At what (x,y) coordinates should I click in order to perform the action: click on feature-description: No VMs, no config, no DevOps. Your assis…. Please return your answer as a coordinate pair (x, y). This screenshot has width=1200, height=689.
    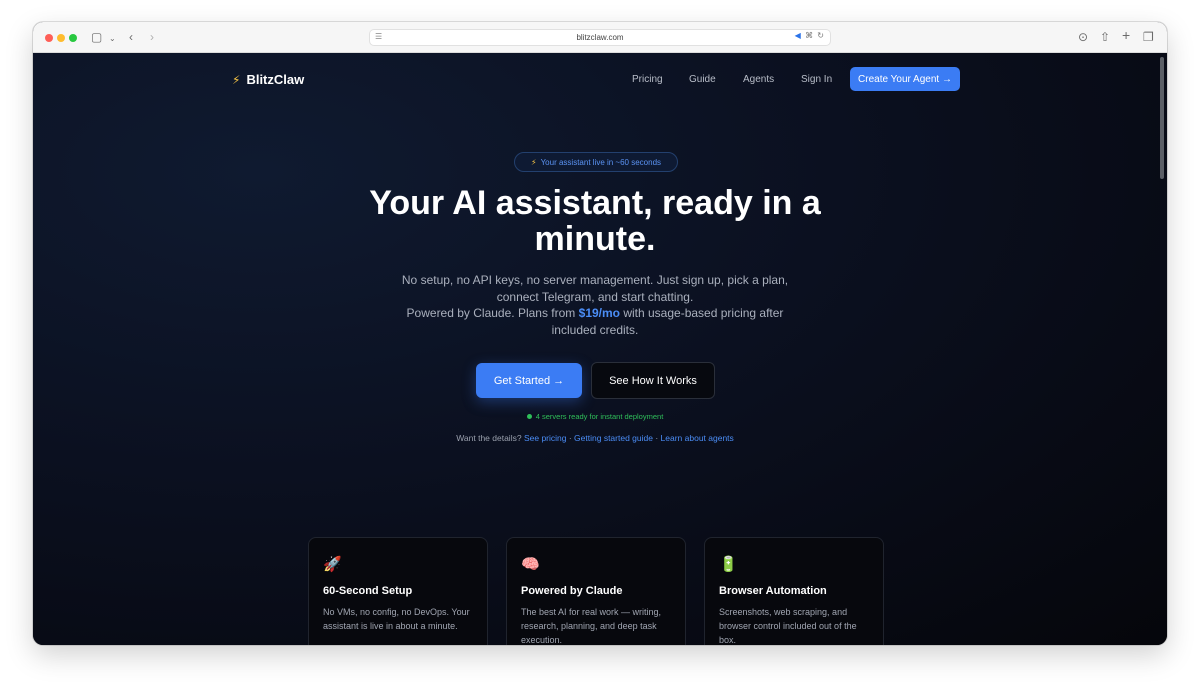
    Looking at the image, I should click on (396, 619).